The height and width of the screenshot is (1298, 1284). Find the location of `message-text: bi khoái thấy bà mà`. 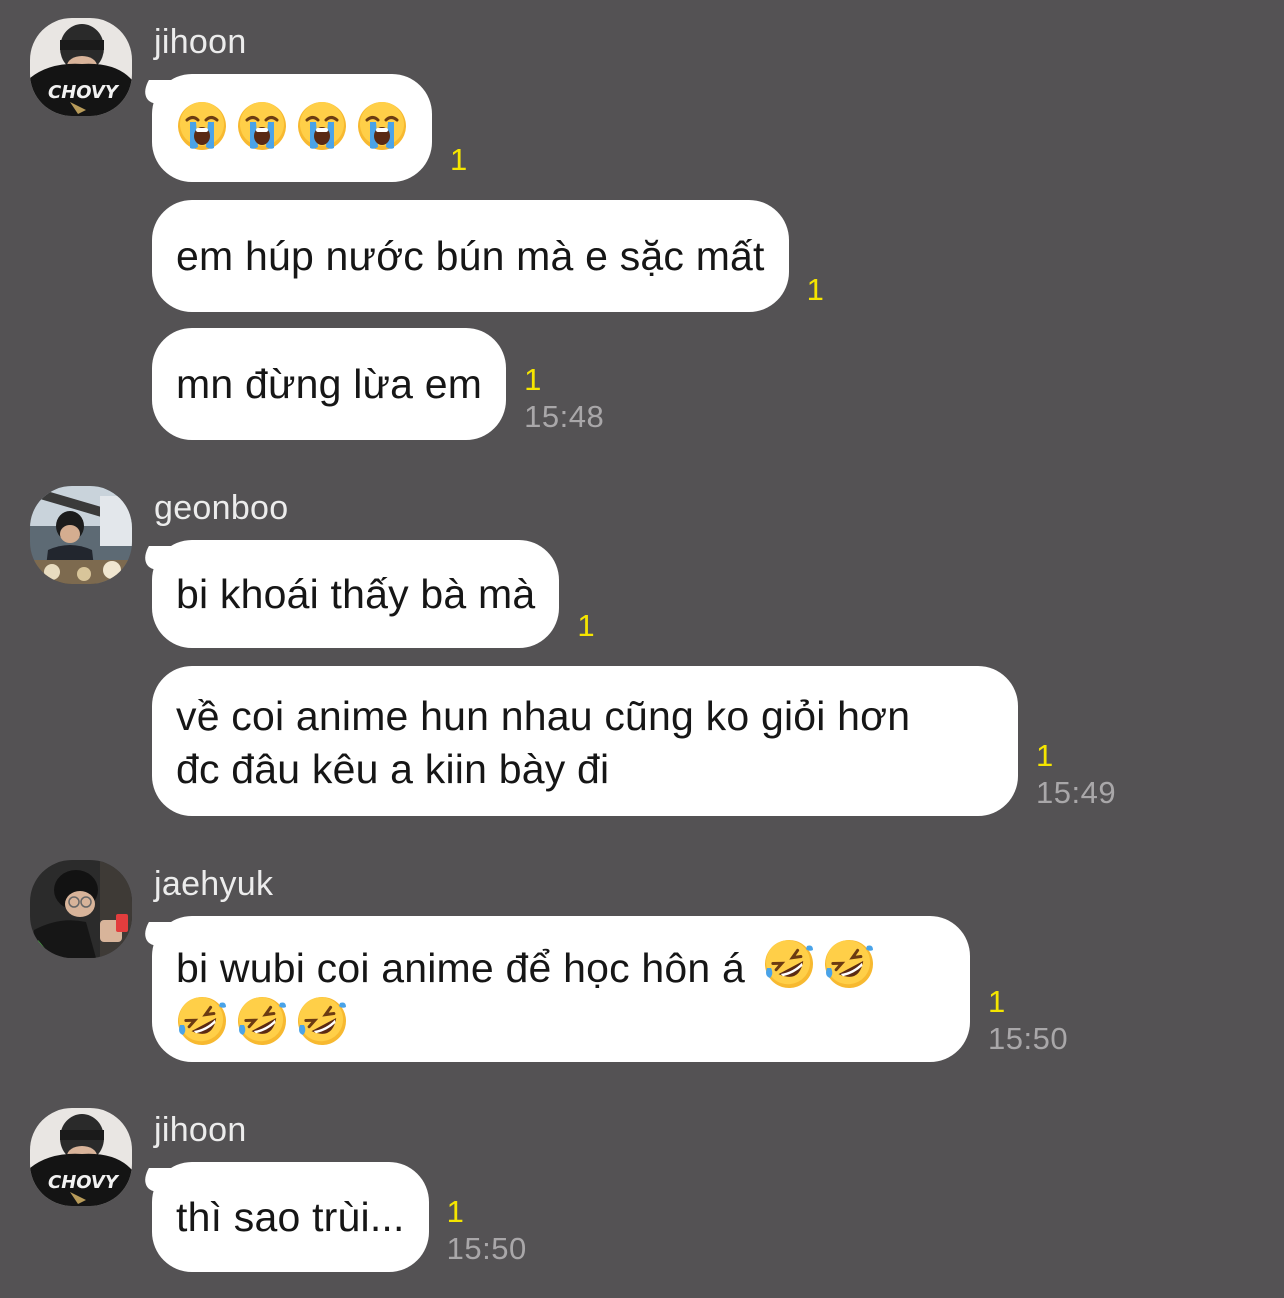

message-text: bi khoái thấy bà mà is located at coordinates (356, 594).